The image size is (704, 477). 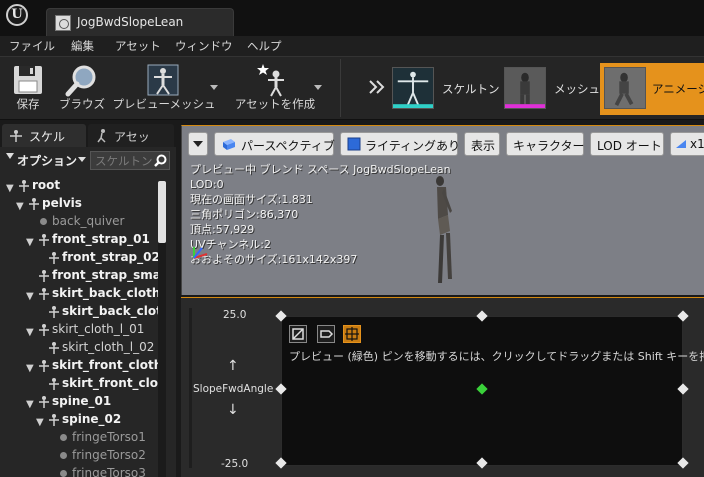 I want to click on lod-label: LOD オート, so click(x=629, y=146).